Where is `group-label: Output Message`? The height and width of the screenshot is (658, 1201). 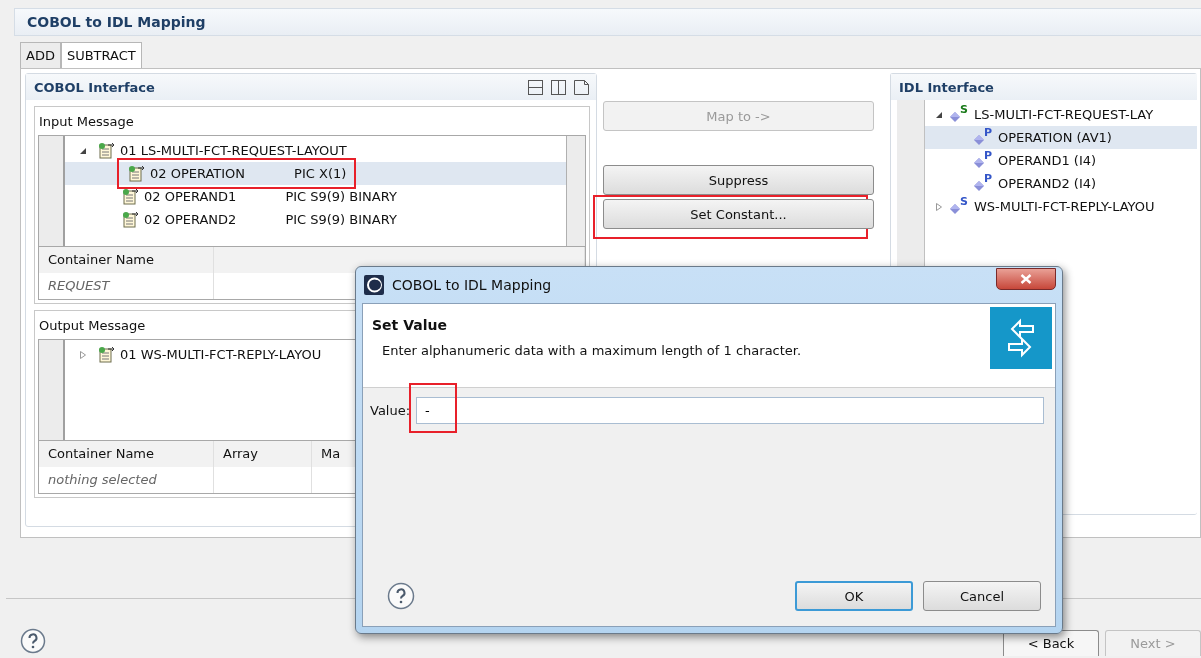
group-label: Output Message is located at coordinates (92, 326).